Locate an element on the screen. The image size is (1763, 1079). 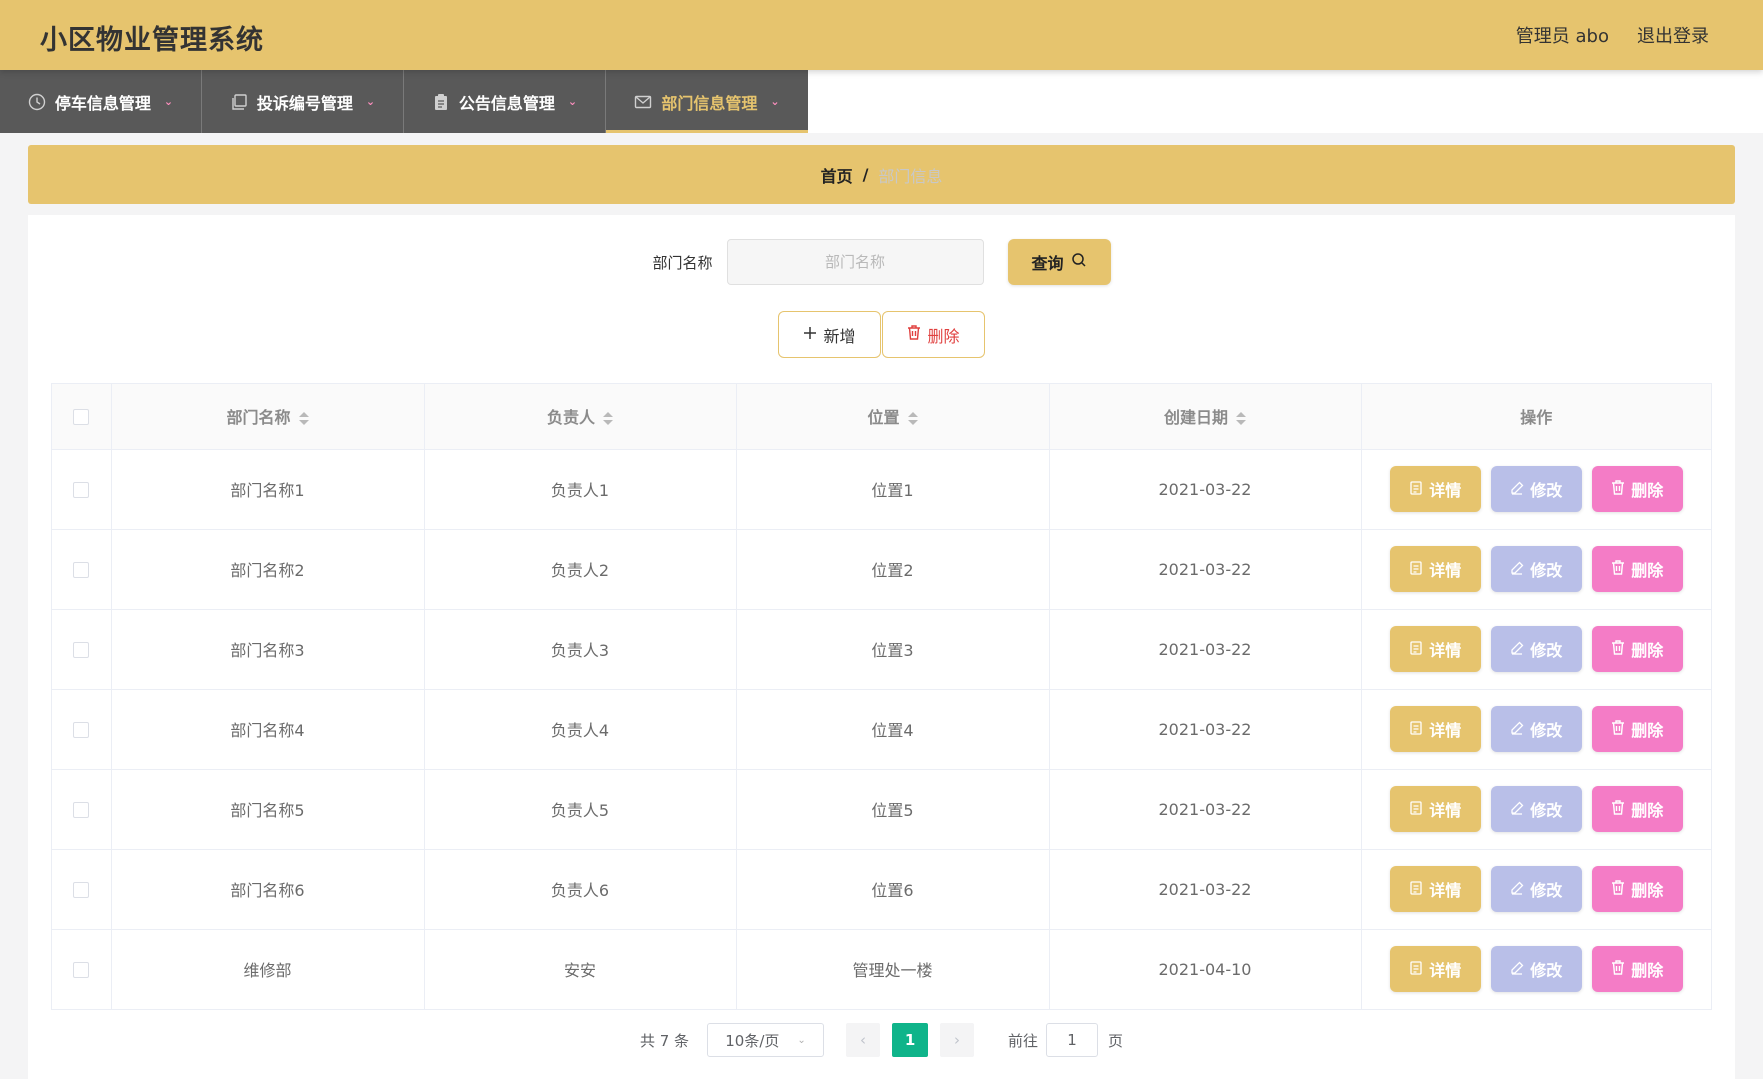
column-header-location: 位置 is located at coordinates (893, 417).